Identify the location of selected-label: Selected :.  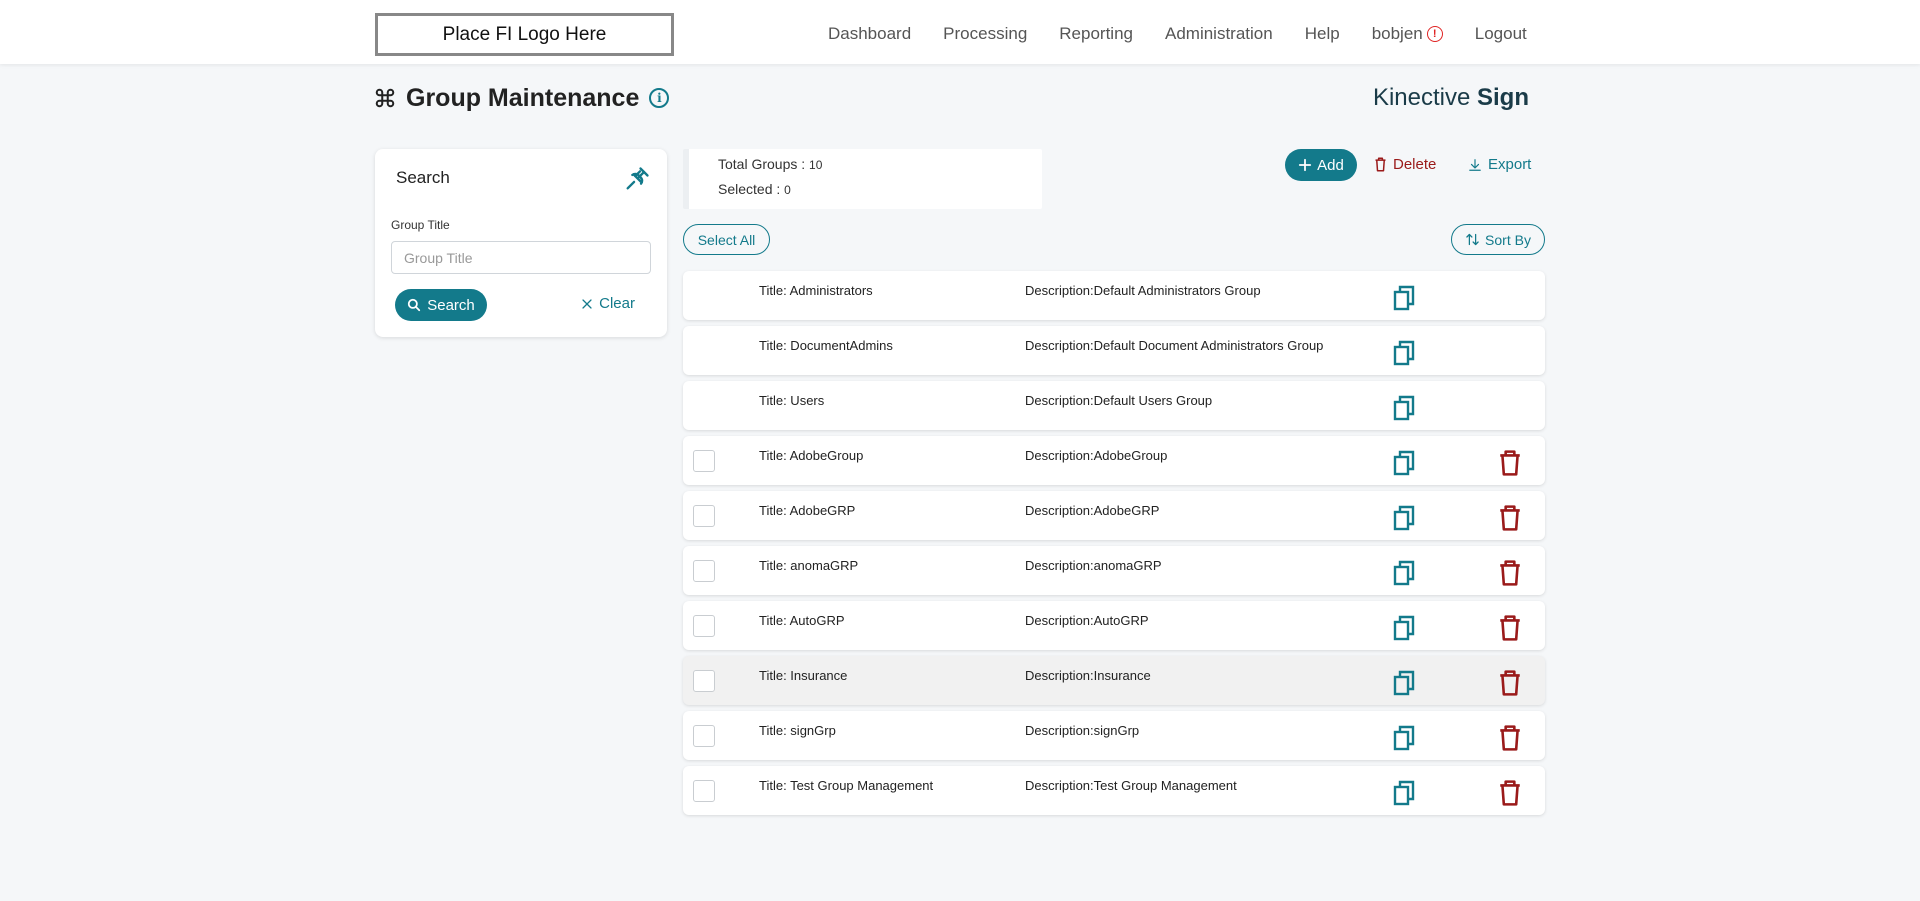
(749, 189).